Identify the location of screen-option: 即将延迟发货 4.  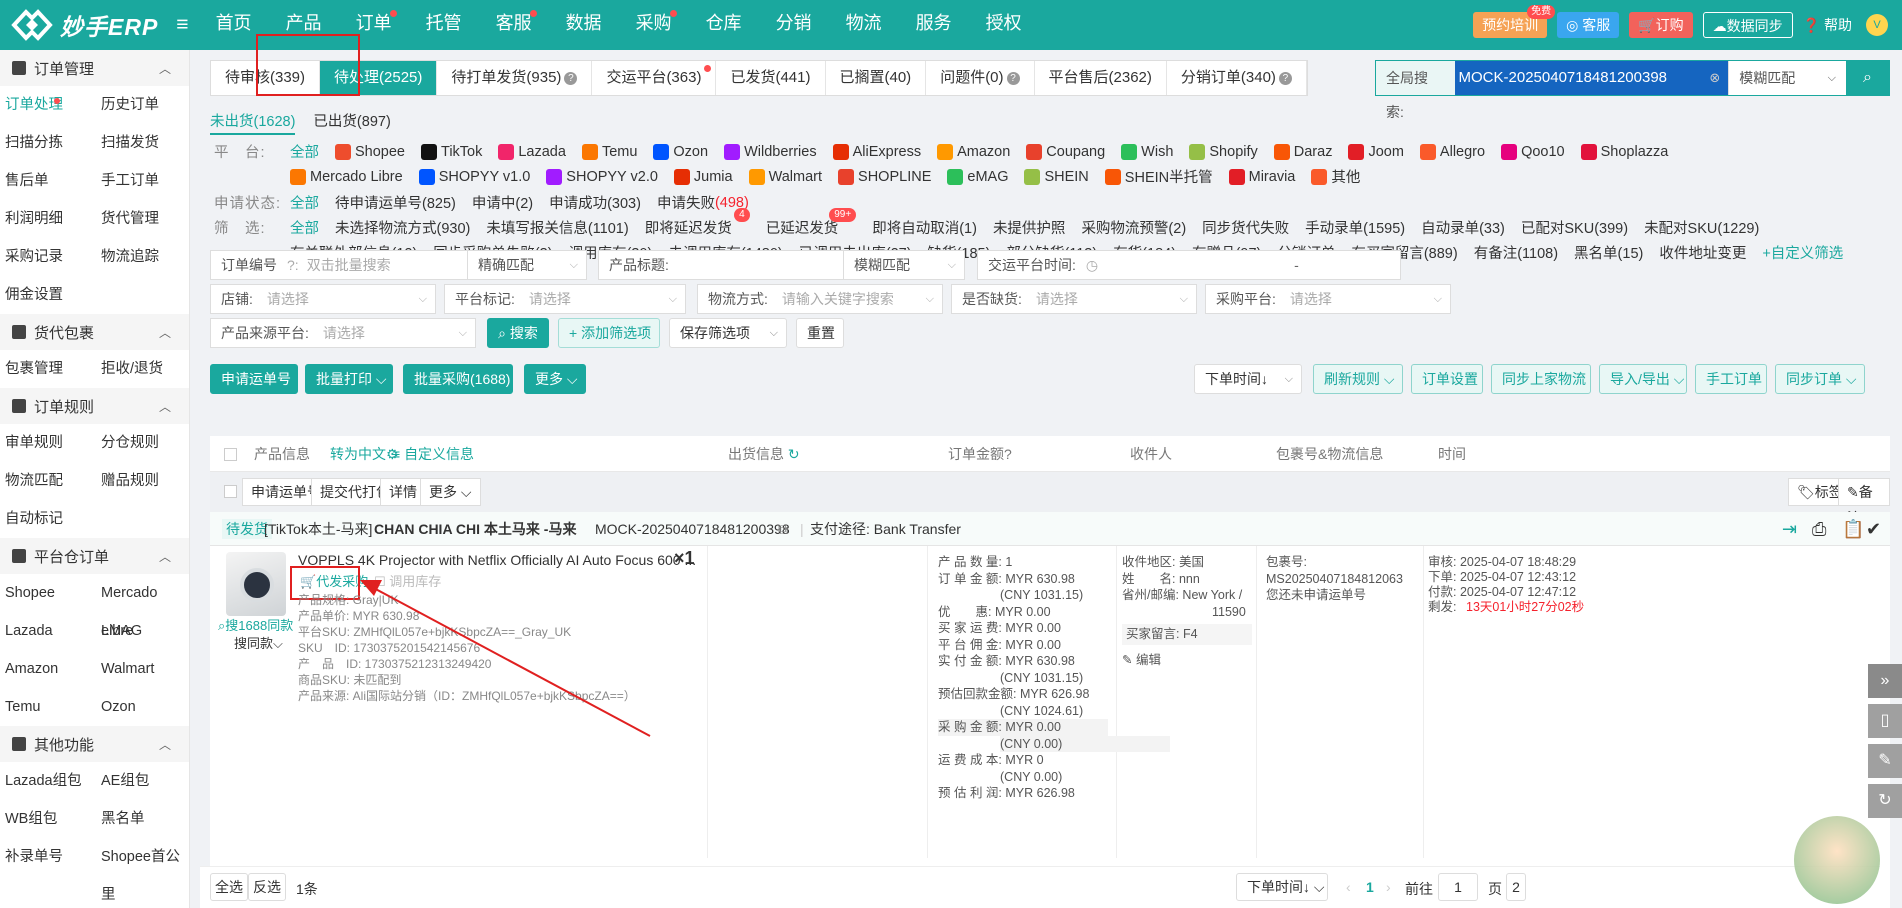
(697, 223).